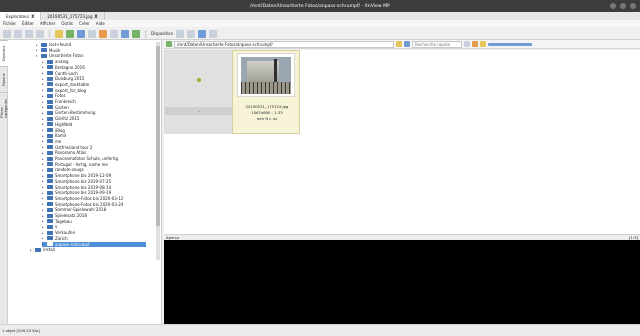  What do you see at coordinates (67, 23) in the screenshot?
I see `menu-outils: Outils` at bounding box center [67, 23].